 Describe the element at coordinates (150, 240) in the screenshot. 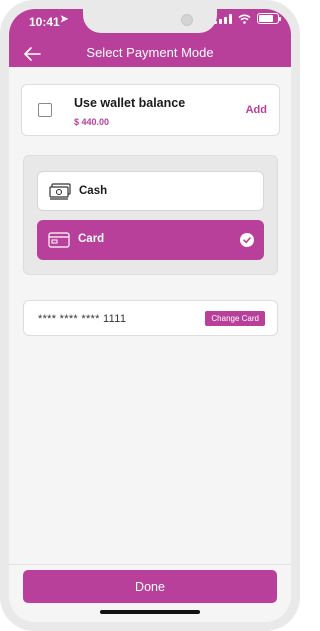

I see `card-option: Card` at that location.